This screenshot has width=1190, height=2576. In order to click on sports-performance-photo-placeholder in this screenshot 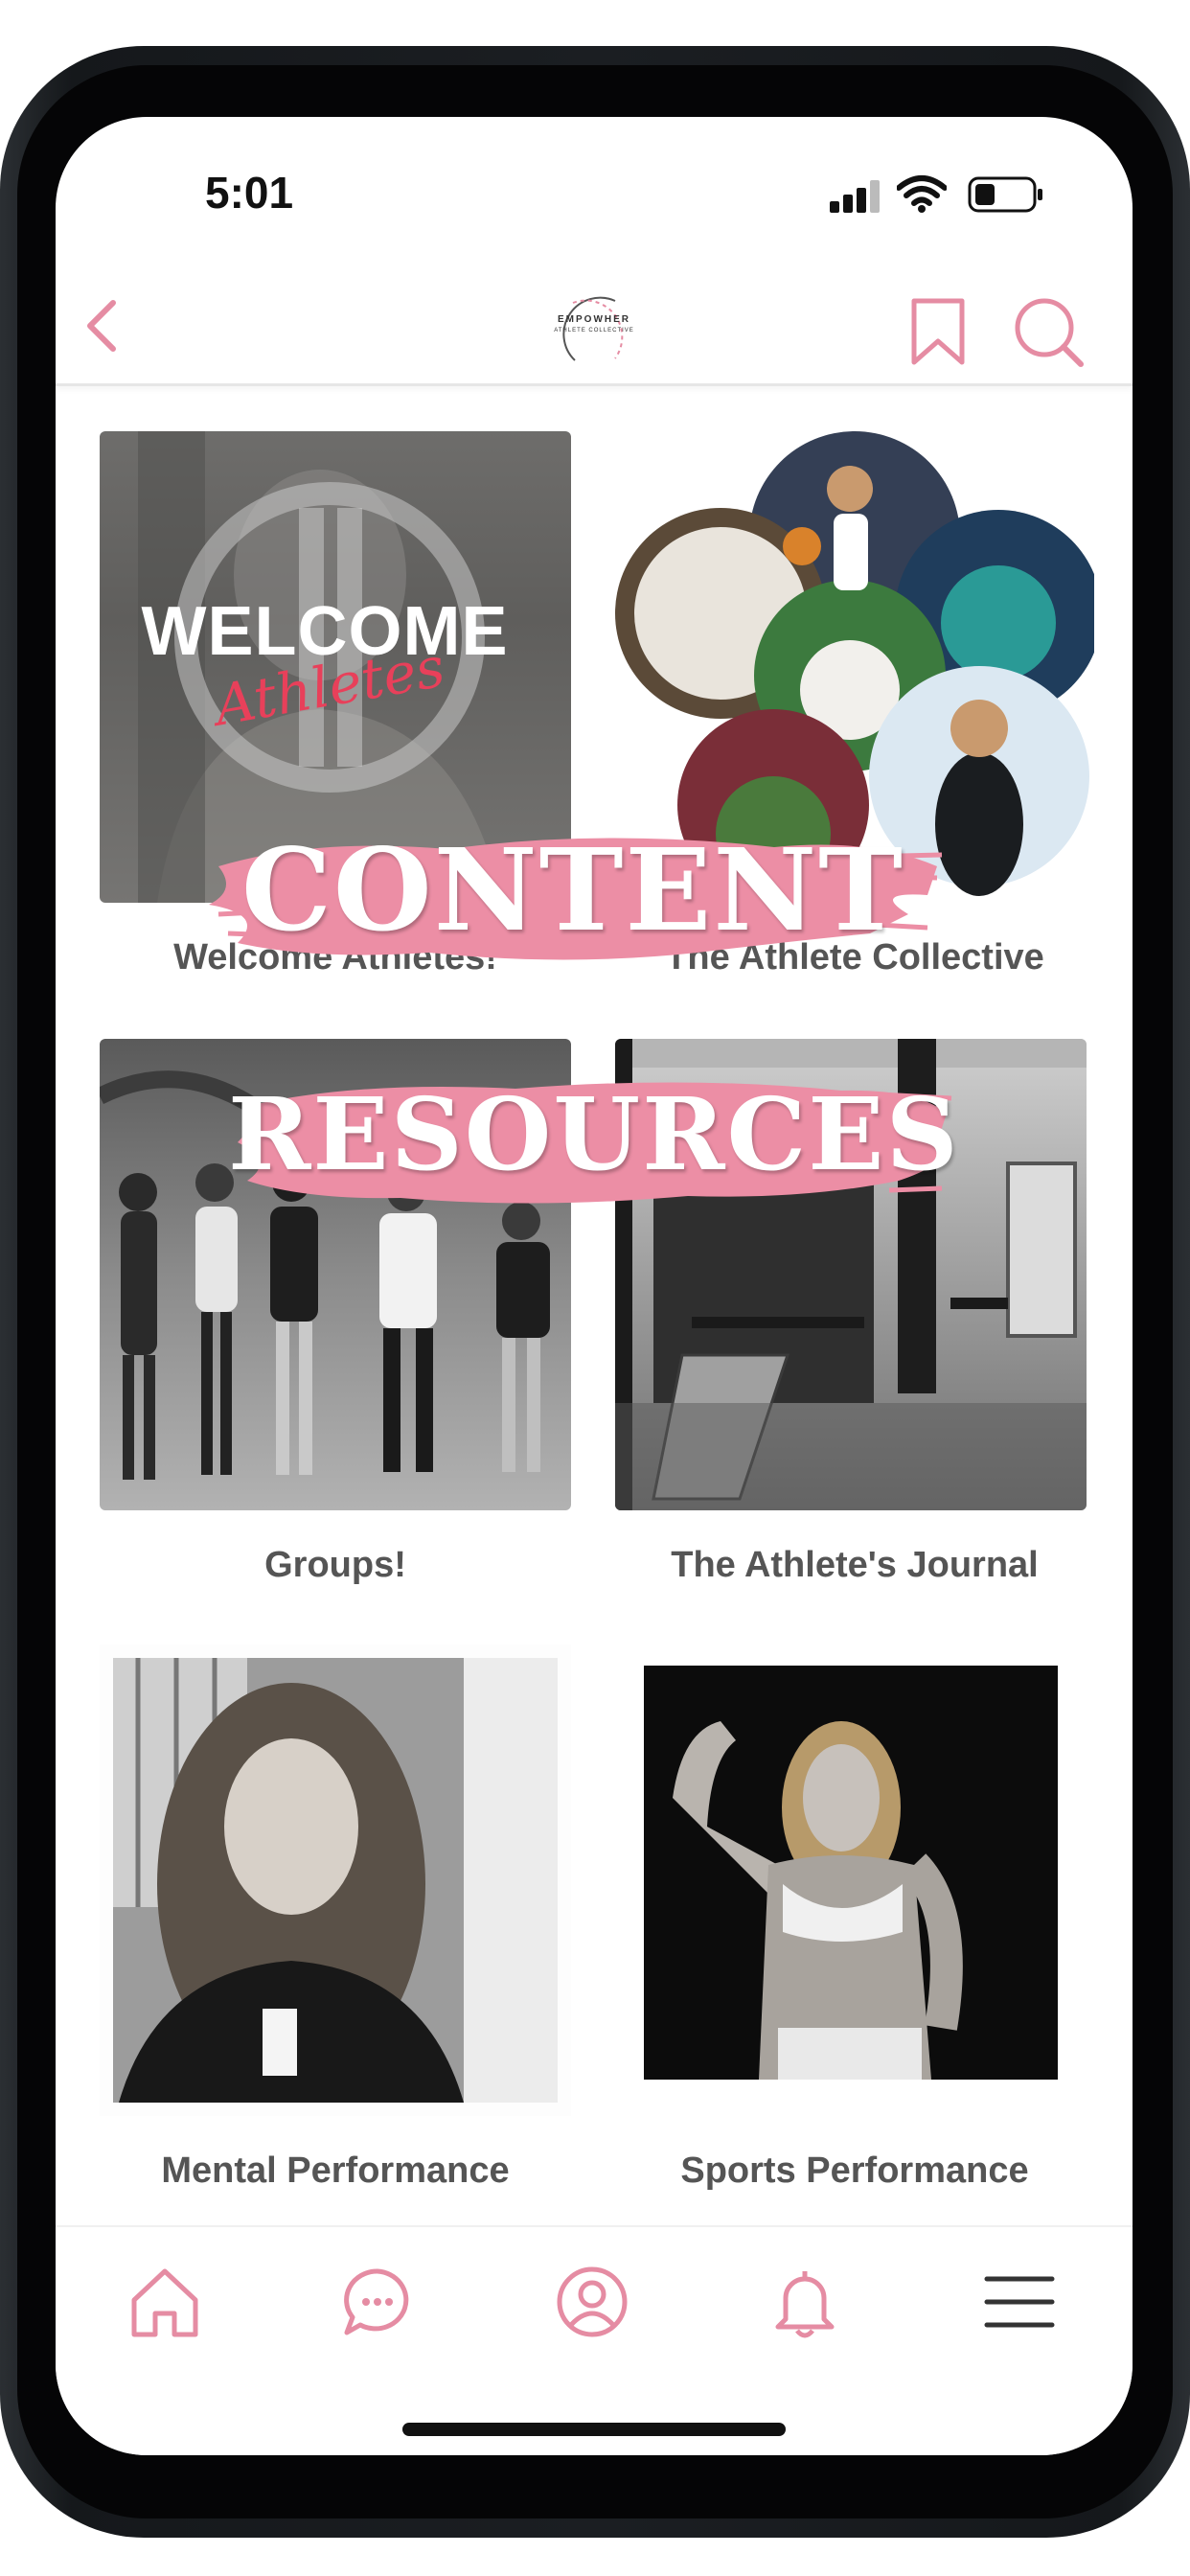, I will do `click(851, 1873)`.